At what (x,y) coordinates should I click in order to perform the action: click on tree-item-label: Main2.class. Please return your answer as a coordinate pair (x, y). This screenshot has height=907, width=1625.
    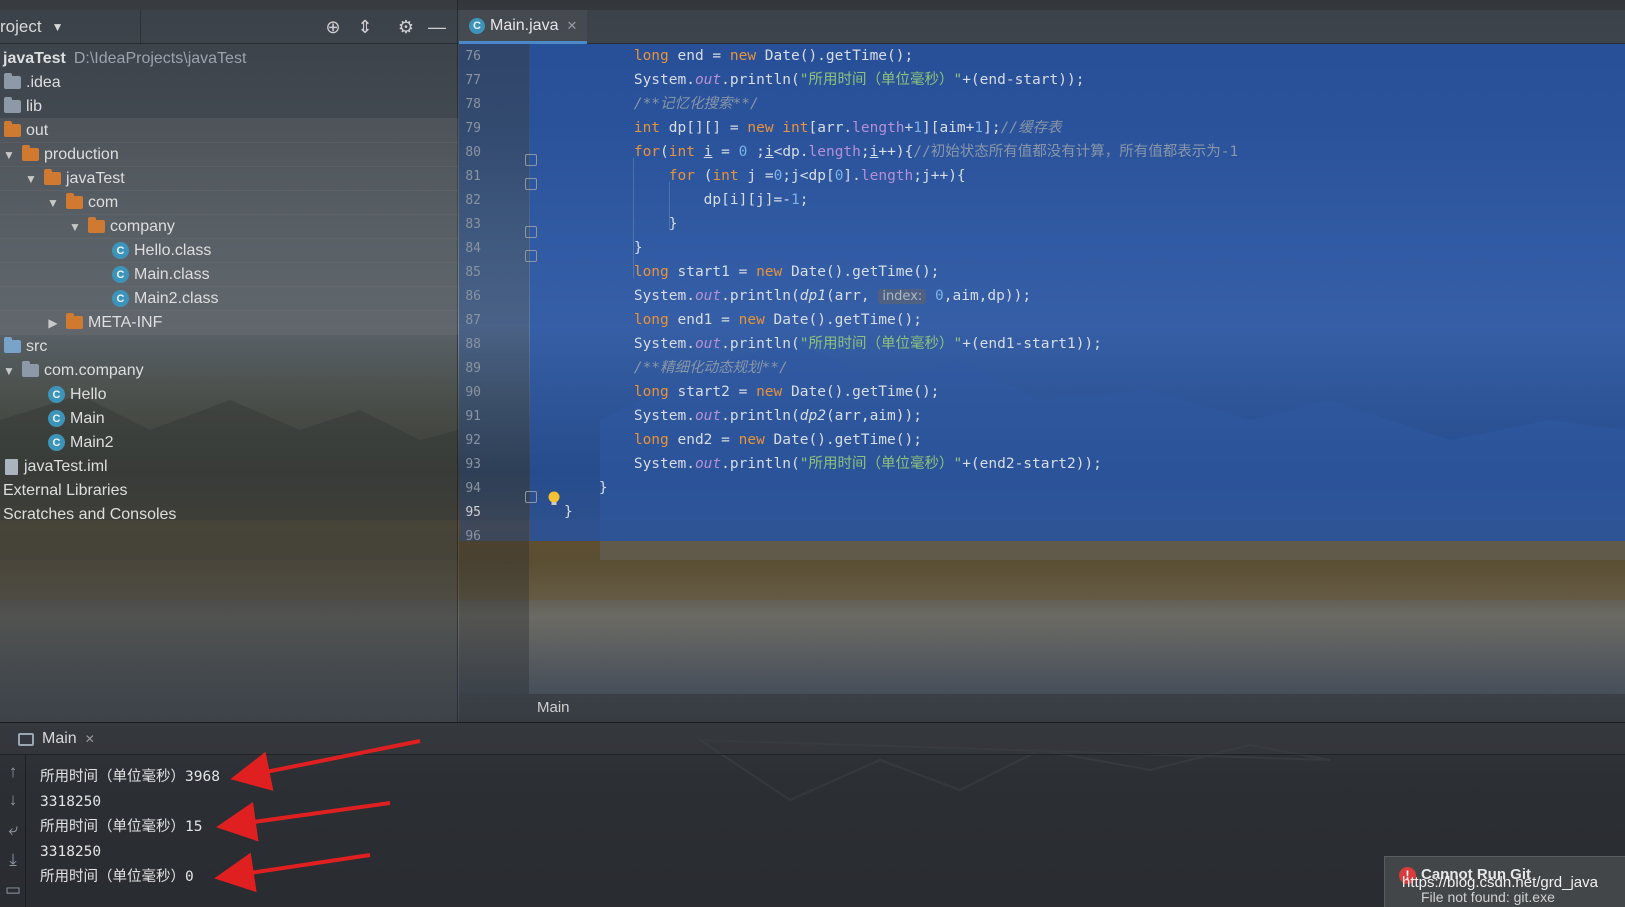
    Looking at the image, I should click on (176, 298).